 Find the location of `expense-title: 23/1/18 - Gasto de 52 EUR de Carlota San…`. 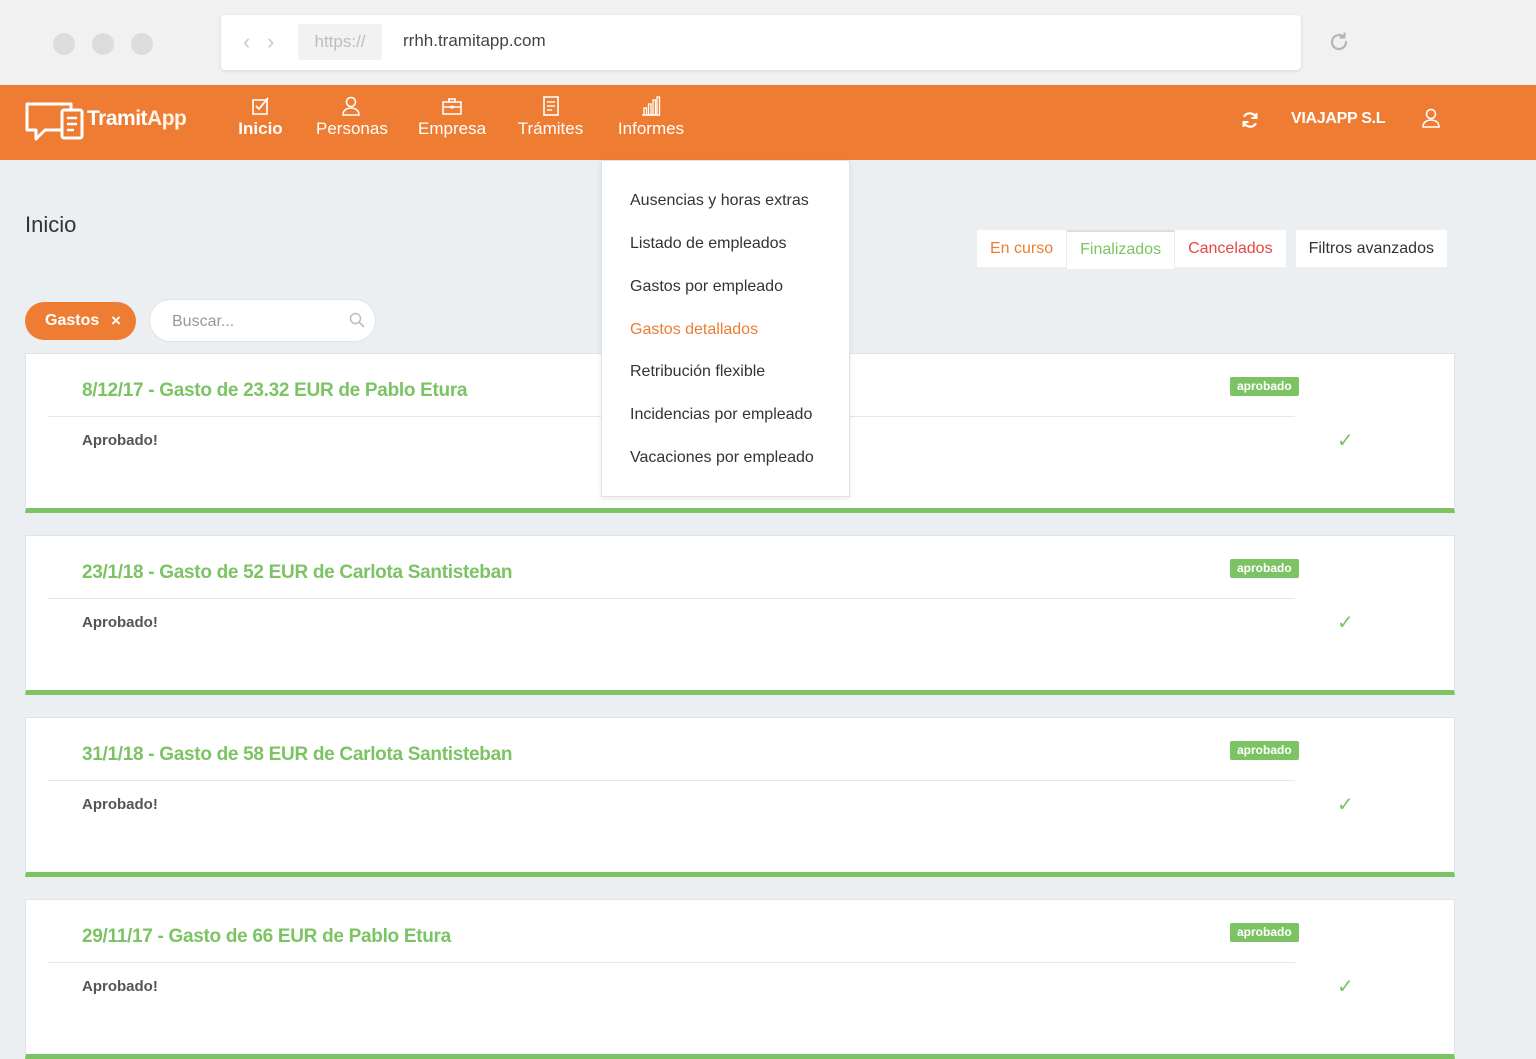

expense-title: 23/1/18 - Gasto de 52 EUR de Carlota San… is located at coordinates (297, 573).